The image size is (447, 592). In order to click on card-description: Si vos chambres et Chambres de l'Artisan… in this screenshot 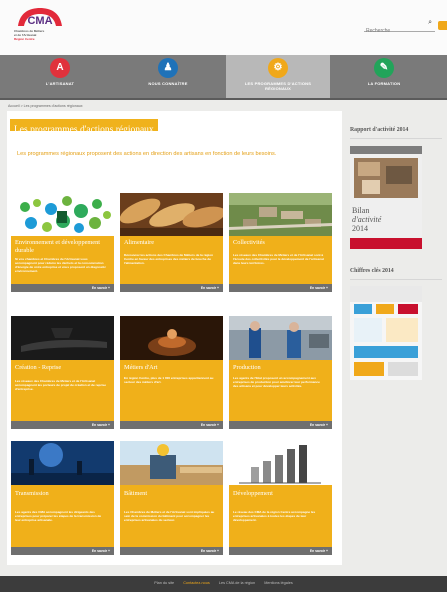, I will do `click(60, 265)`.